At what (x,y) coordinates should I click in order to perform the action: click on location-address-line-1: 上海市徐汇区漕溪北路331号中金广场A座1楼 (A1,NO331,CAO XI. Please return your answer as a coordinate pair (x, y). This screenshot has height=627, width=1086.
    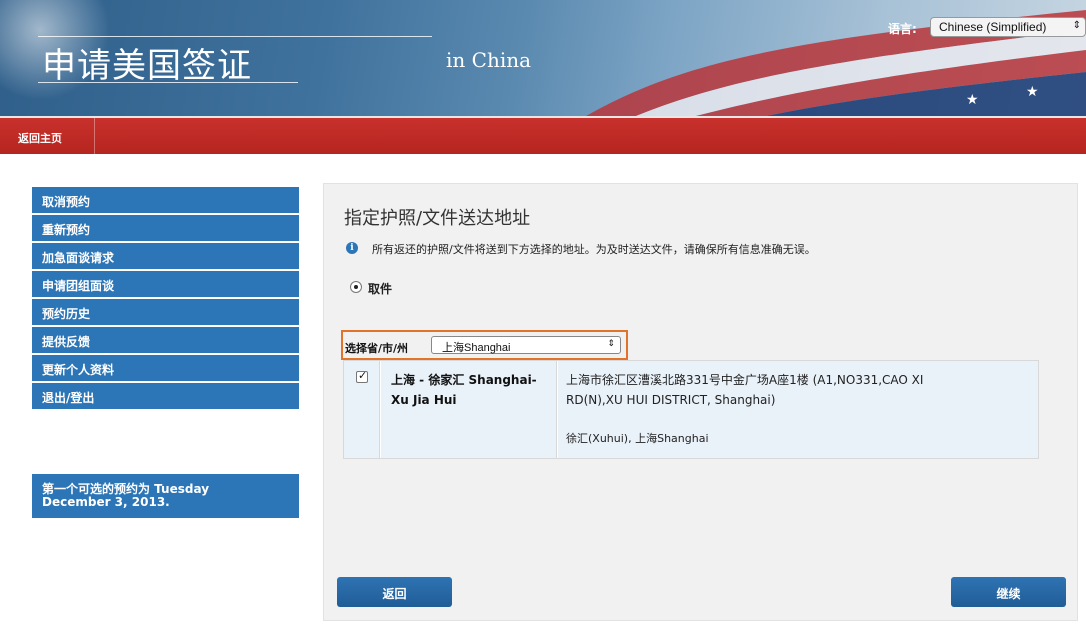
    Looking at the image, I should click on (745, 380).